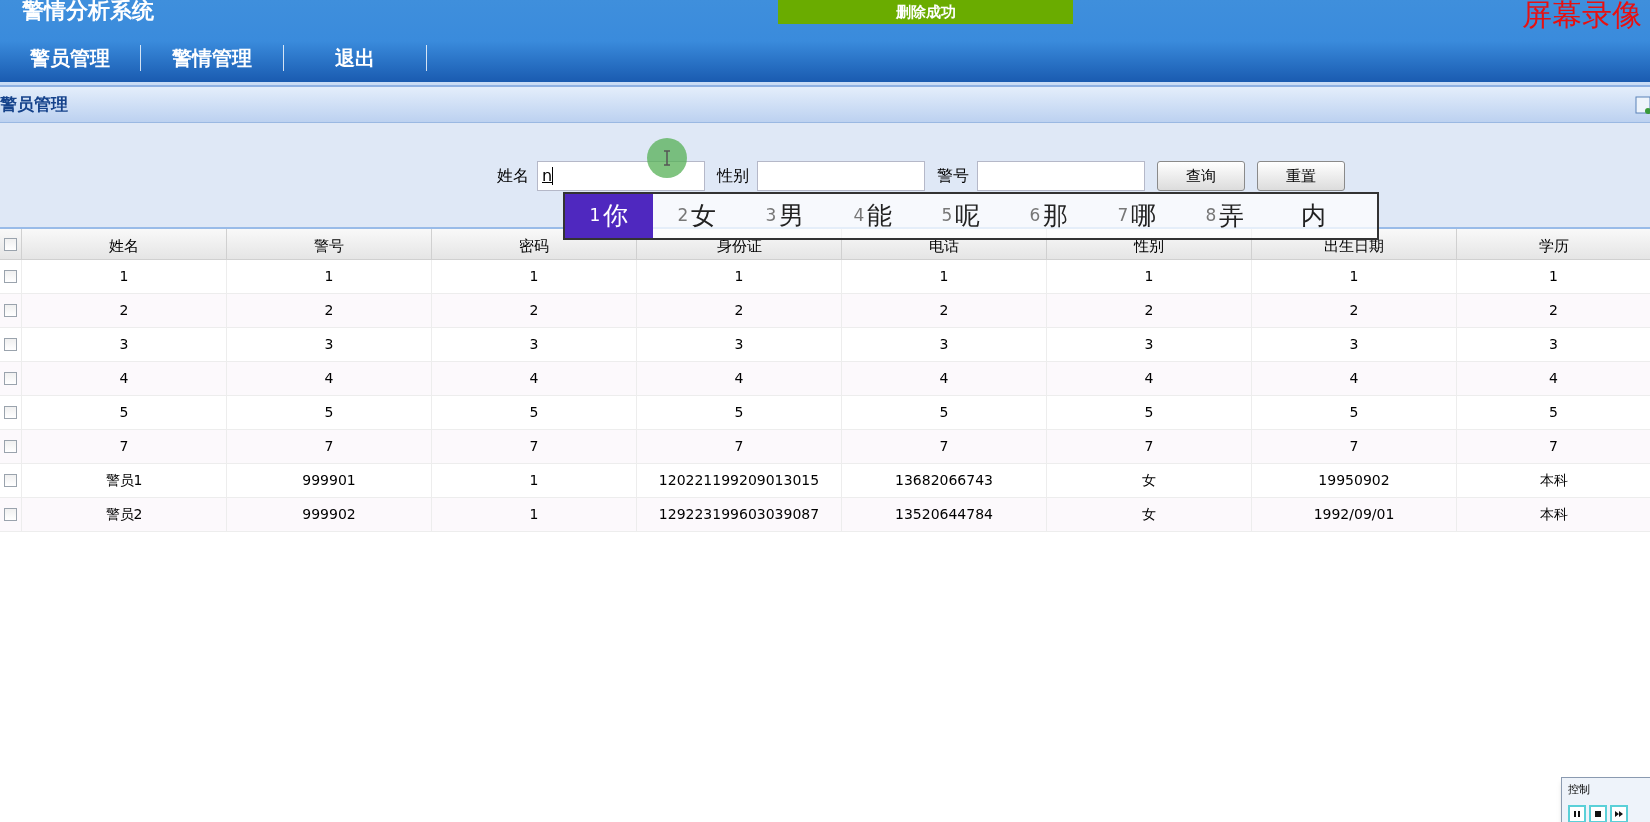 The width and height of the screenshot is (1650, 822). Describe the element at coordinates (124, 480) in the screenshot. I see `table-cell-text: 警员1` at that location.